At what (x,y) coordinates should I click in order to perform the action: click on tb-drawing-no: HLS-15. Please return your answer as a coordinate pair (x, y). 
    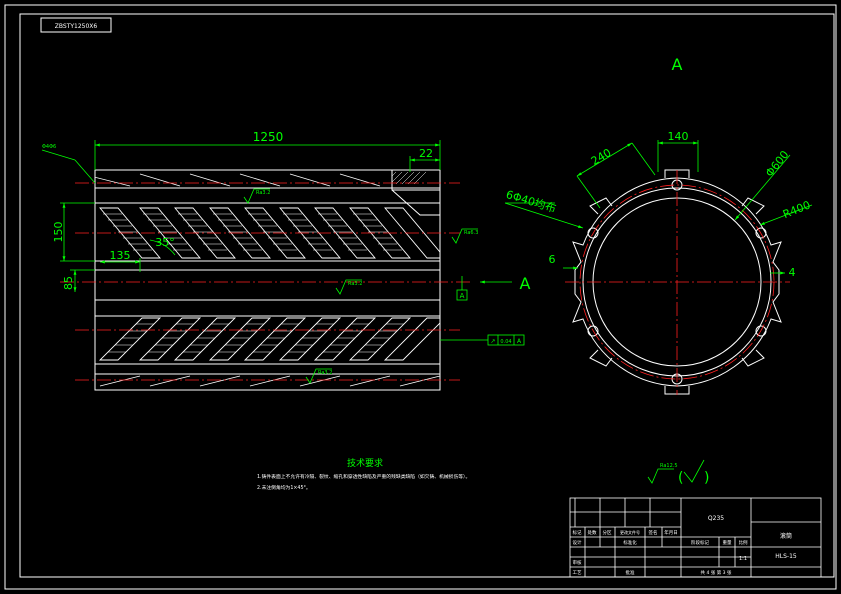
    Looking at the image, I should click on (786, 556).